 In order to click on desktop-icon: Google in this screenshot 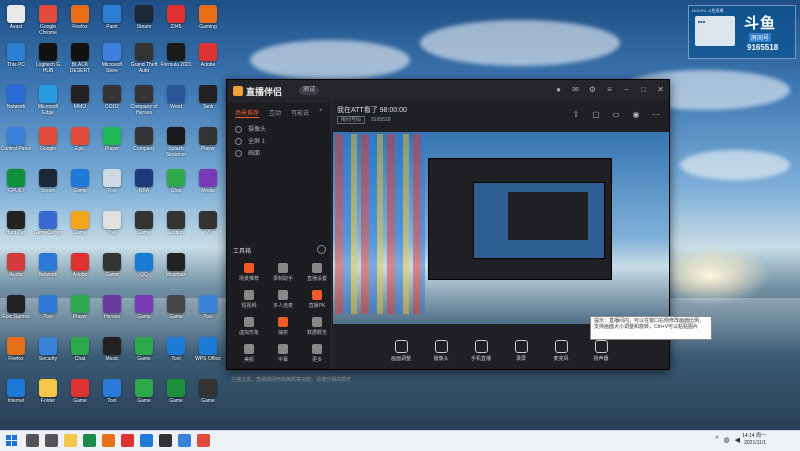, I will do `click(48, 144)`.